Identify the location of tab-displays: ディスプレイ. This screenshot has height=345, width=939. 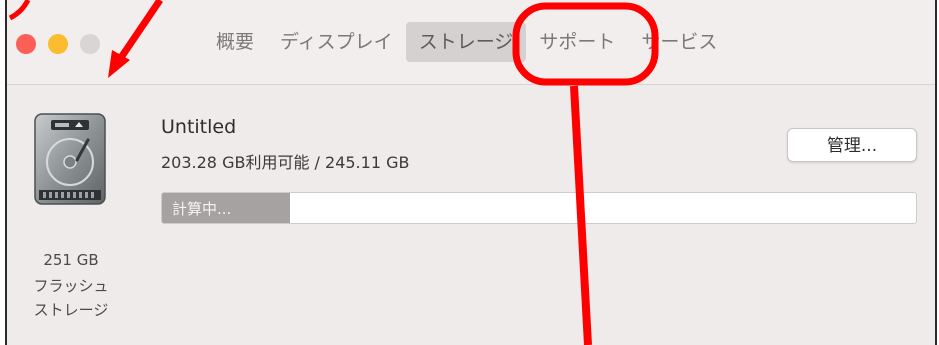
(336, 42).